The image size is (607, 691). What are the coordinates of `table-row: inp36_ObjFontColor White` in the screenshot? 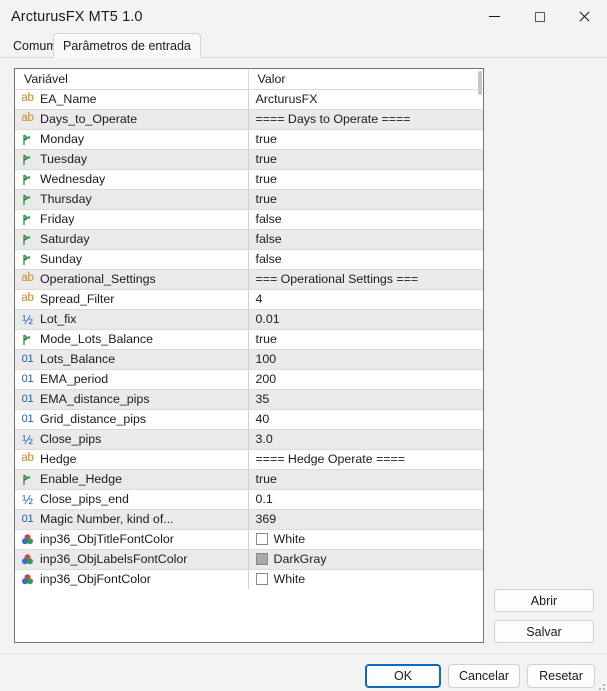 It's located at (249, 578).